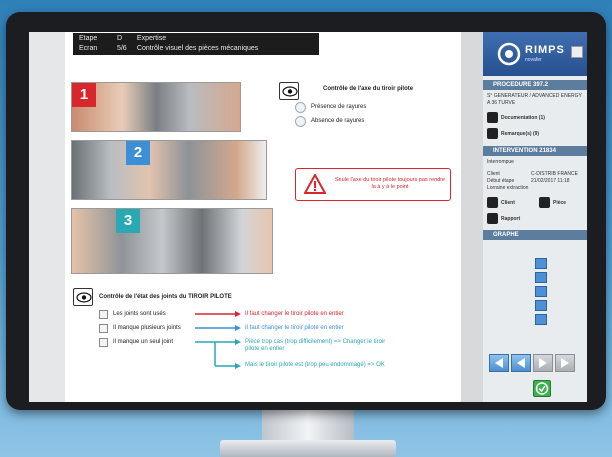  Describe the element at coordinates (103, 314) in the screenshot. I see `checkbox-joints-uses` at that location.